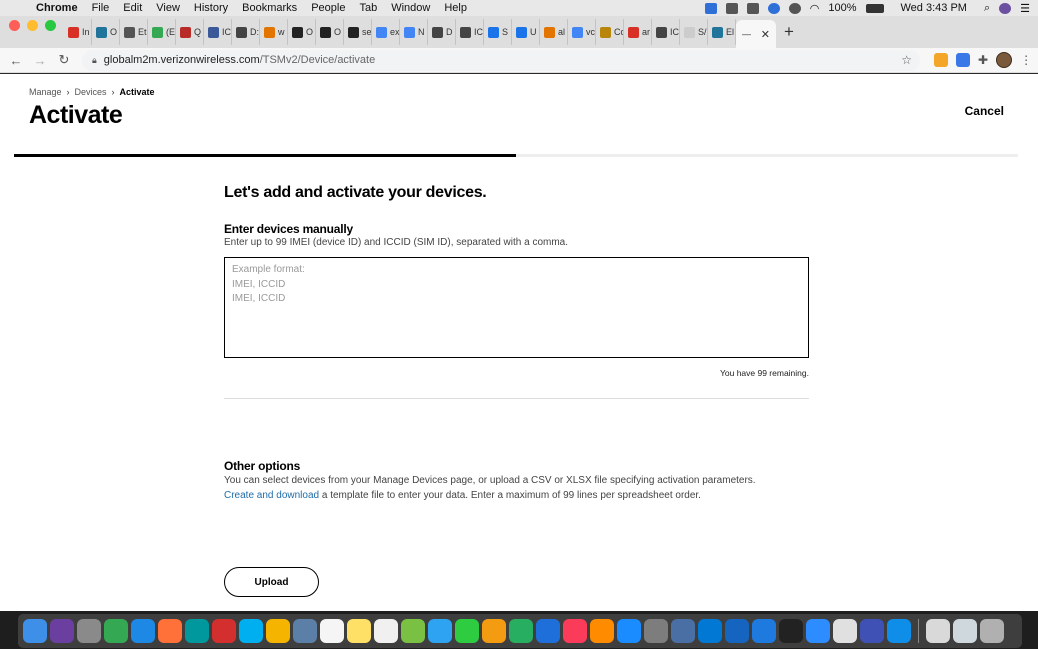 The image size is (1038, 649). What do you see at coordinates (271, 582) in the screenshot?
I see `upload-button: Upload` at bounding box center [271, 582].